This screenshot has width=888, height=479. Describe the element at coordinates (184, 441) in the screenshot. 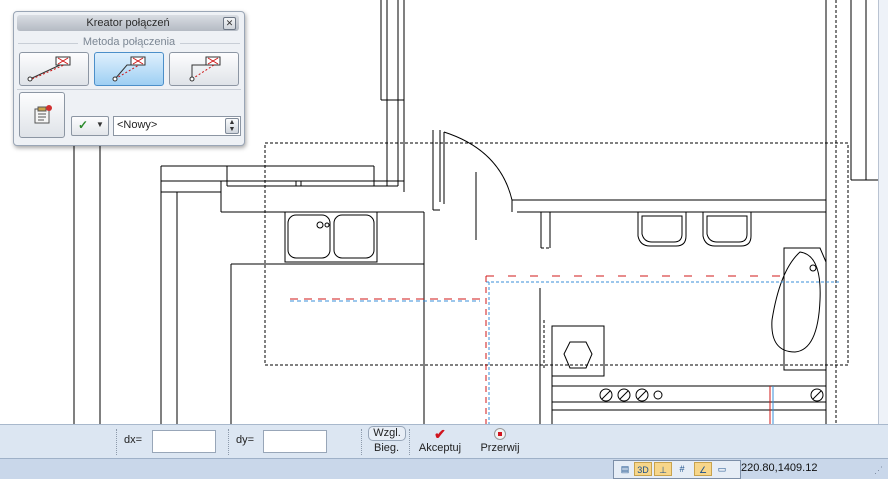

I see `dx-input` at that location.